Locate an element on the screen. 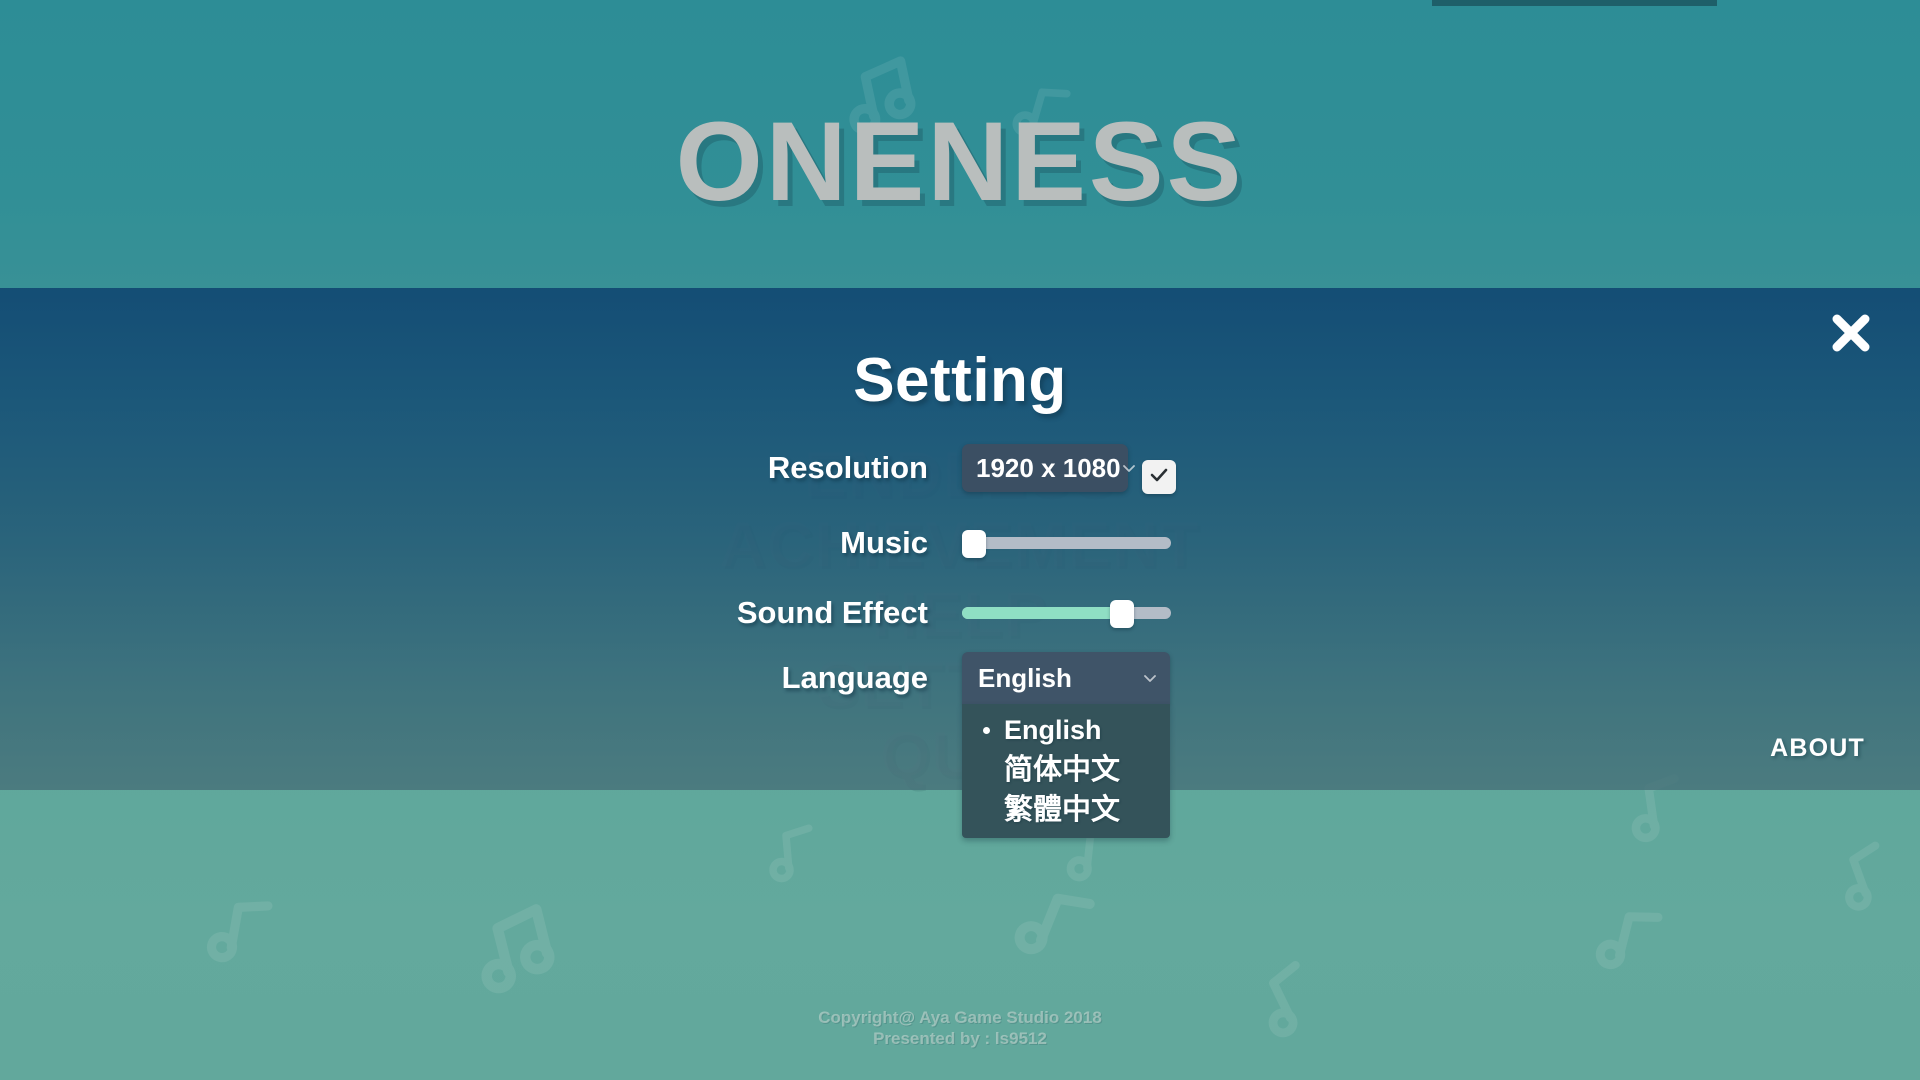  language-option-label: 简体中文 is located at coordinates (1062, 770).